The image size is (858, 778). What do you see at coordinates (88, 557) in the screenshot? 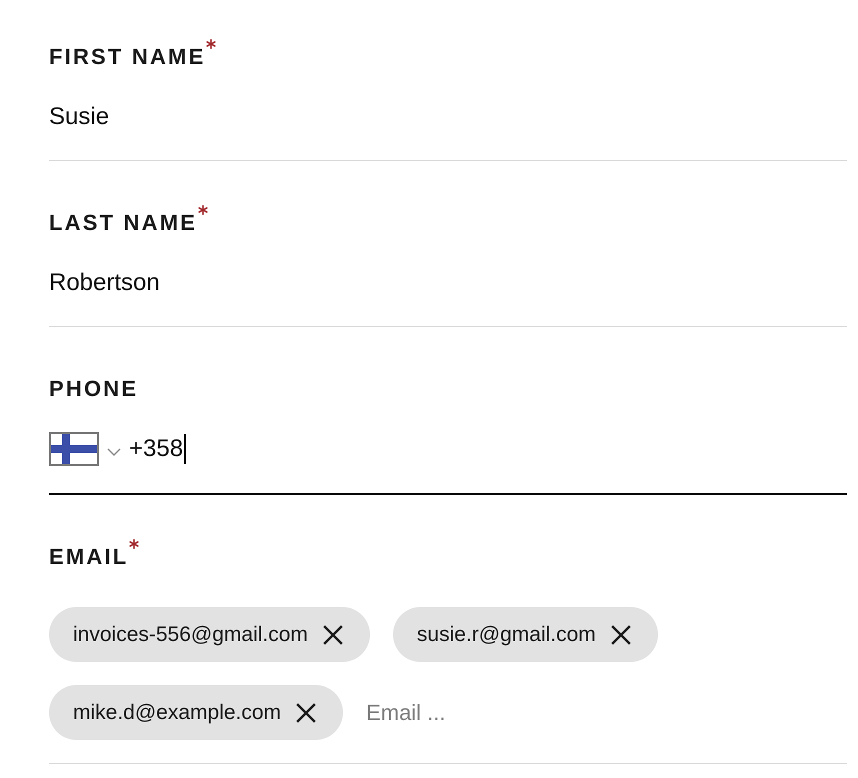
I see `field-label: EMAIL` at bounding box center [88, 557].